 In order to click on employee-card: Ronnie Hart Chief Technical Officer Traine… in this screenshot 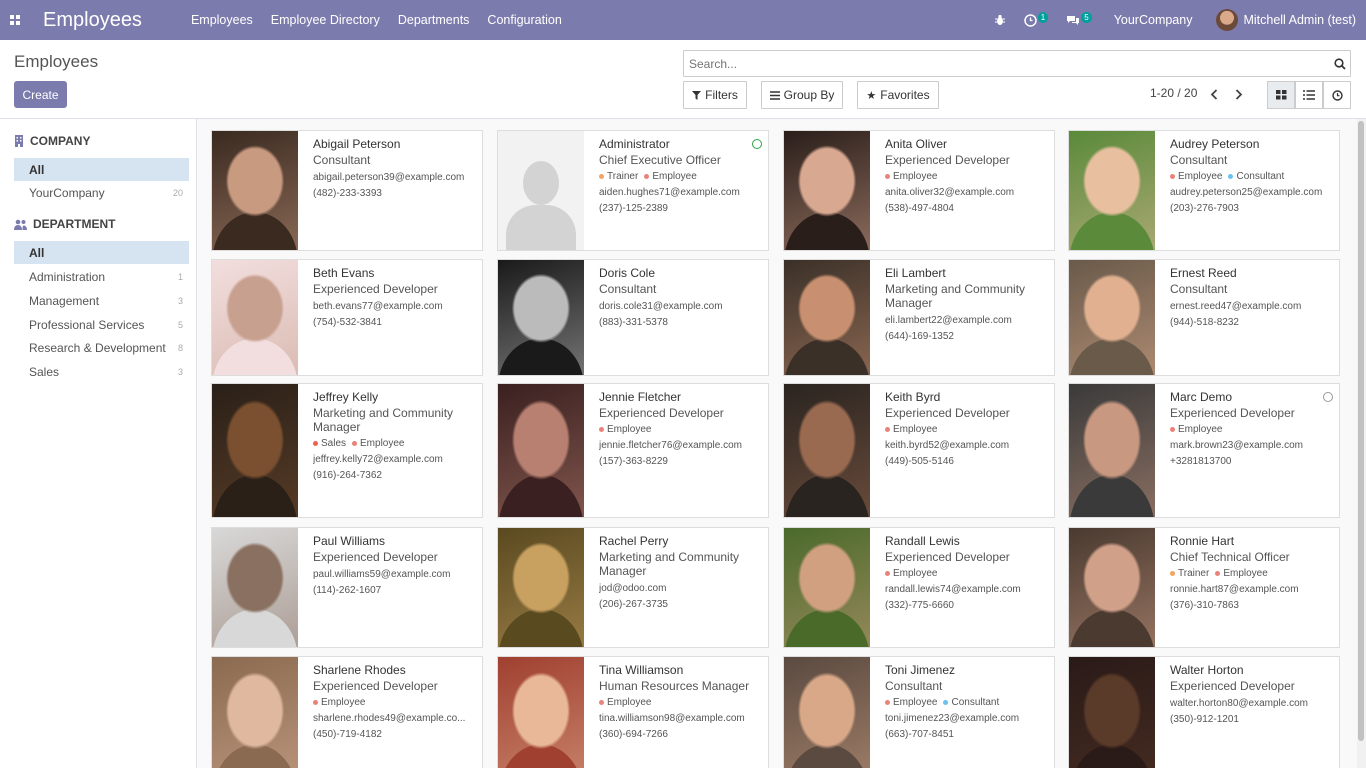, I will do `click(1204, 587)`.